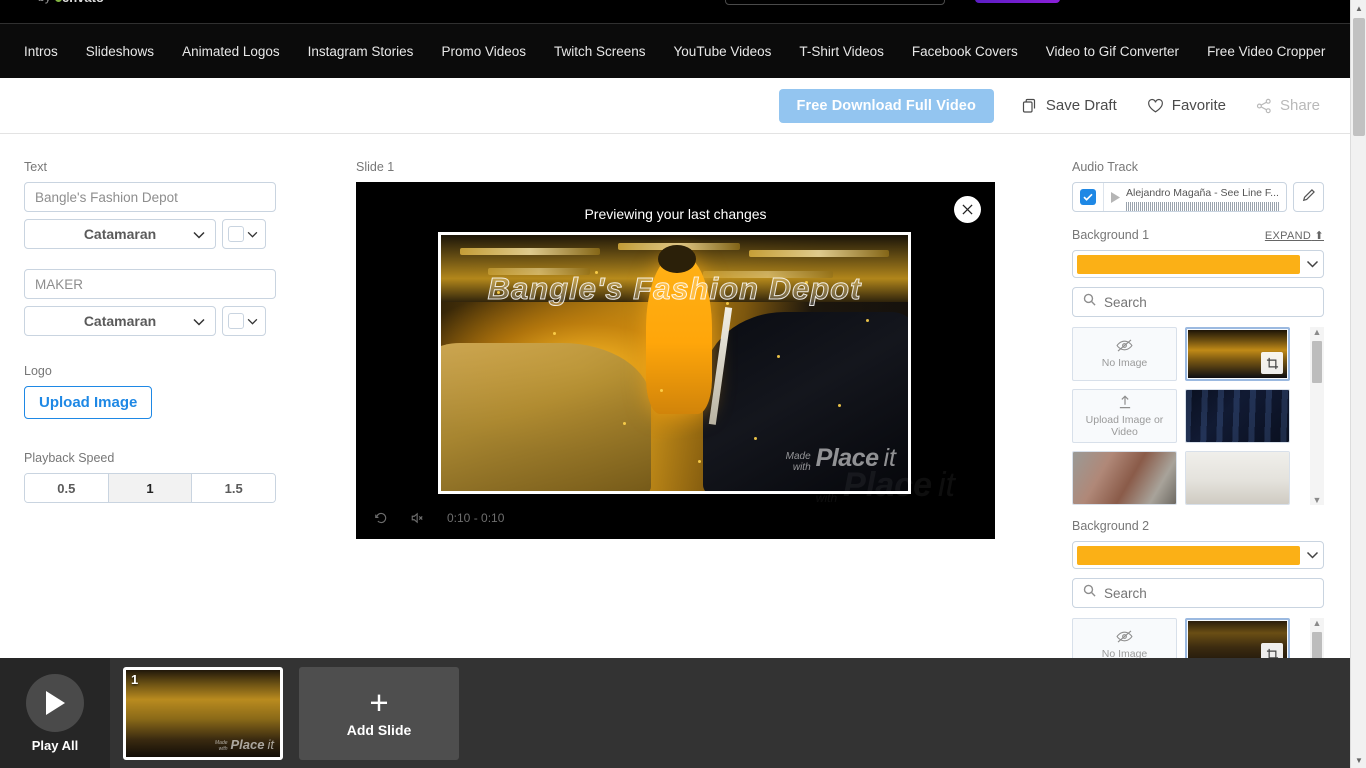  I want to click on background2-search-input, so click(1208, 593).